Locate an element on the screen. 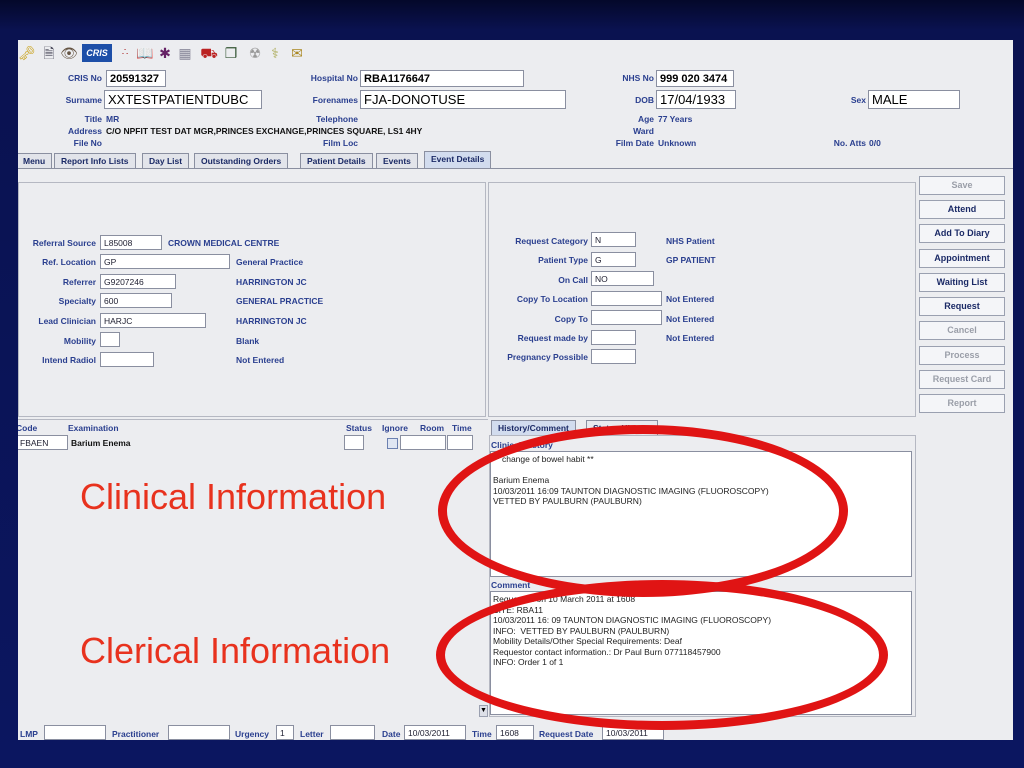 The width and height of the screenshot is (1024, 768). clinical-information-annotation: Clinical Information is located at coordinates (233, 496).